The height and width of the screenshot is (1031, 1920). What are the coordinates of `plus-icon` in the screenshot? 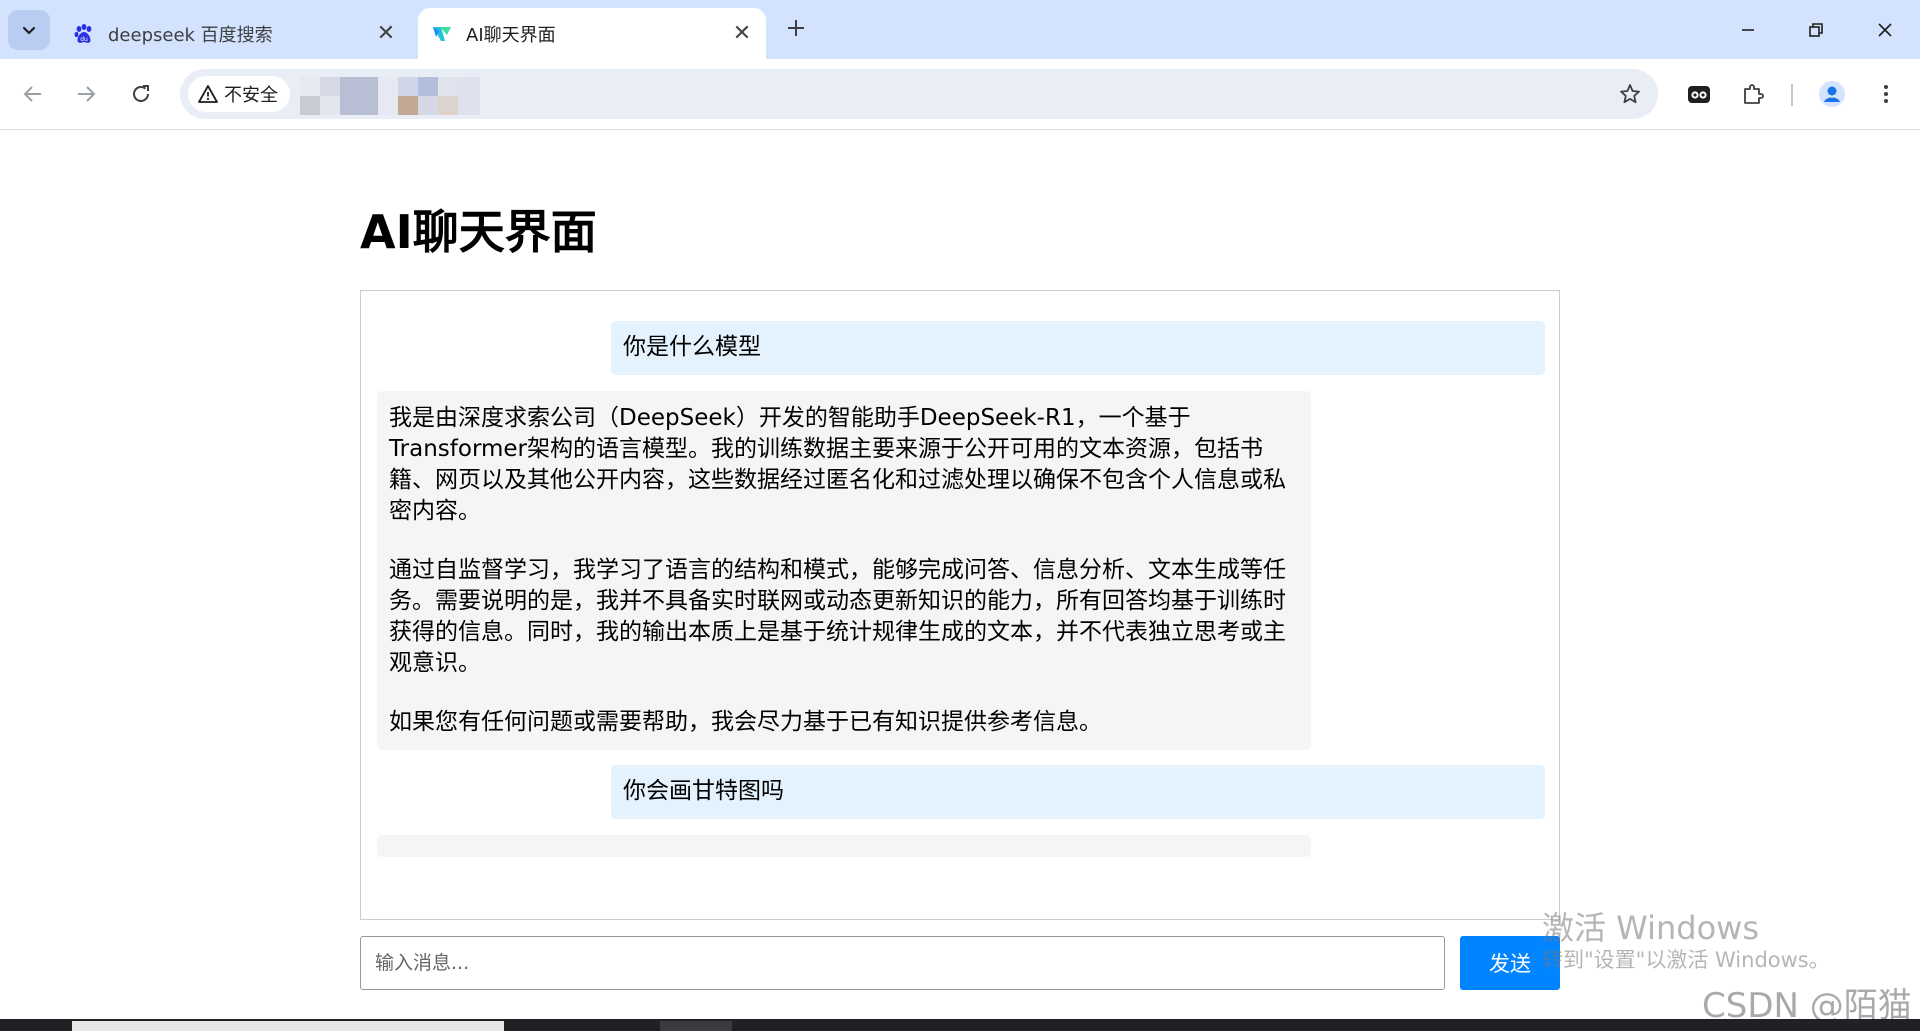 It's located at (796, 28).